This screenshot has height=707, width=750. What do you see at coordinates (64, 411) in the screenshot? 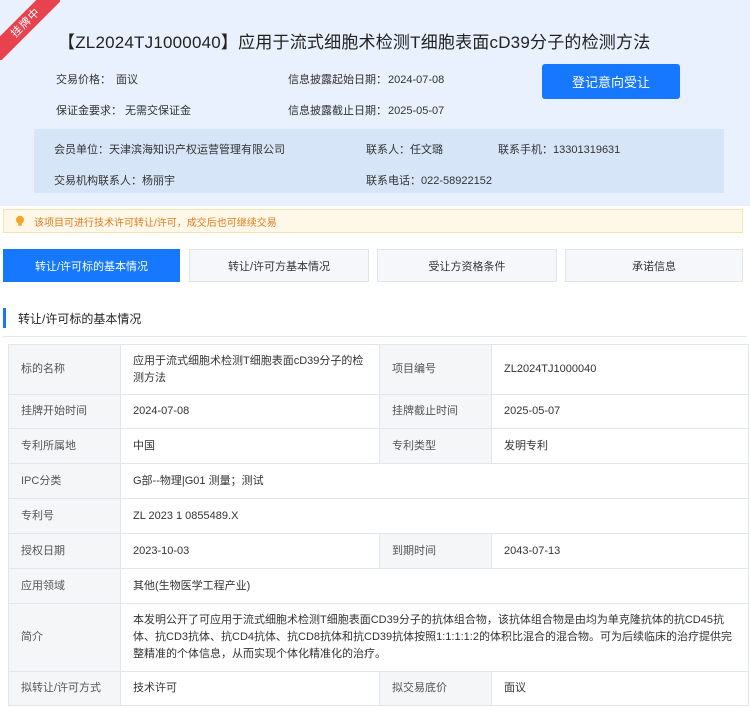
I see `list-start-key: 挂牌开始时间` at bounding box center [64, 411].